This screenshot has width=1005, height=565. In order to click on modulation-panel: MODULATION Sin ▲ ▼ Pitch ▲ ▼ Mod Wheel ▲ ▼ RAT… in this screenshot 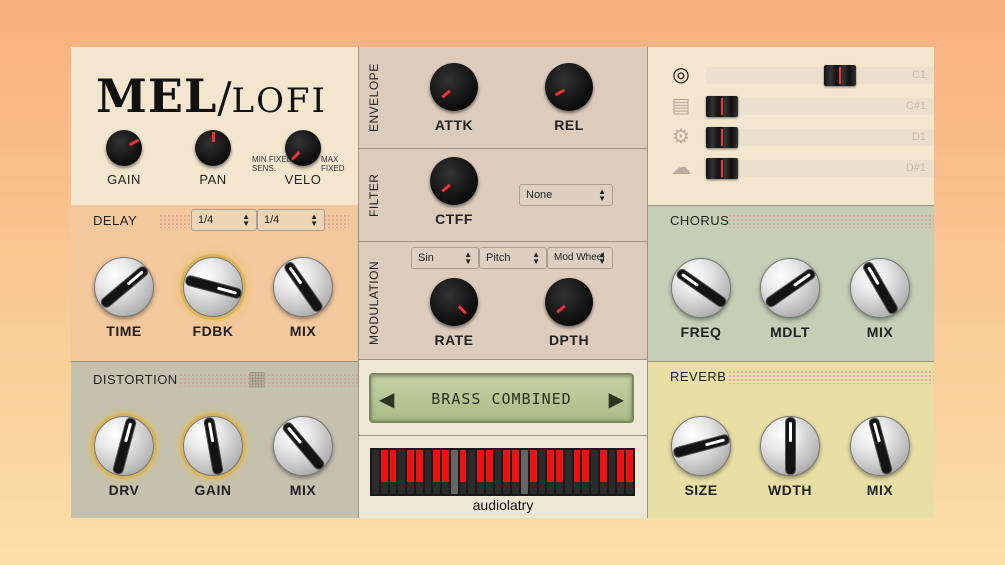, I will do `click(503, 301)`.